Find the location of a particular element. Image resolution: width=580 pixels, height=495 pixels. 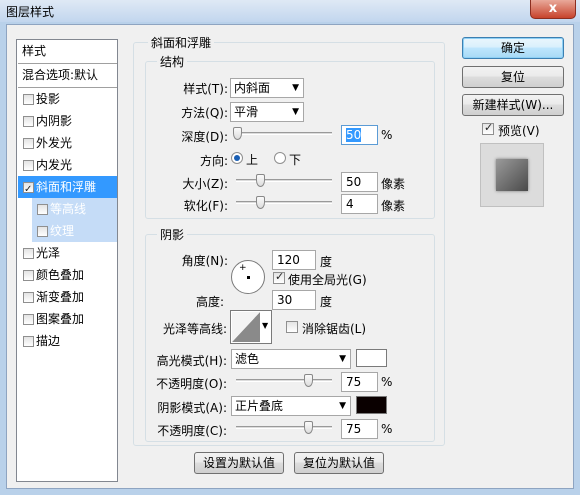

style-item-color-overlay: 颜色叠加 is located at coordinates (67, 275).